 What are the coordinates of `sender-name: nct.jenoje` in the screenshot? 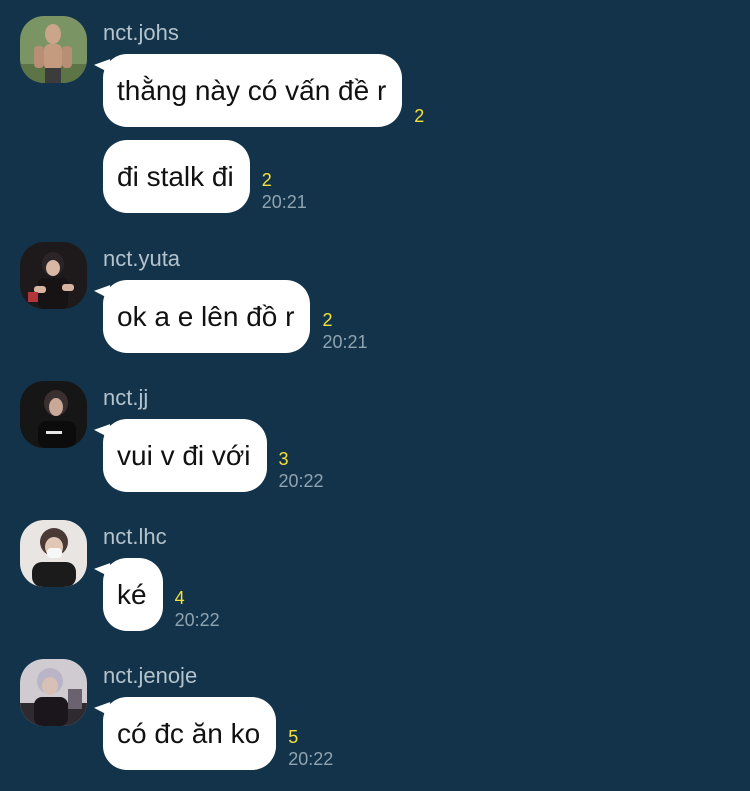 It's located at (150, 675).